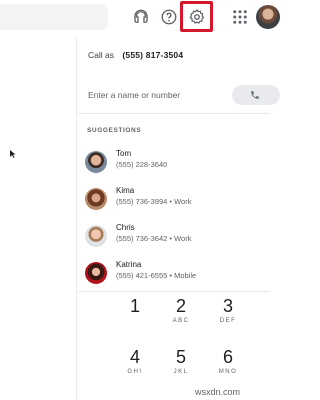 This screenshot has height=400, width=320. Describe the element at coordinates (169, 17) in the screenshot. I see `help-icon` at that location.